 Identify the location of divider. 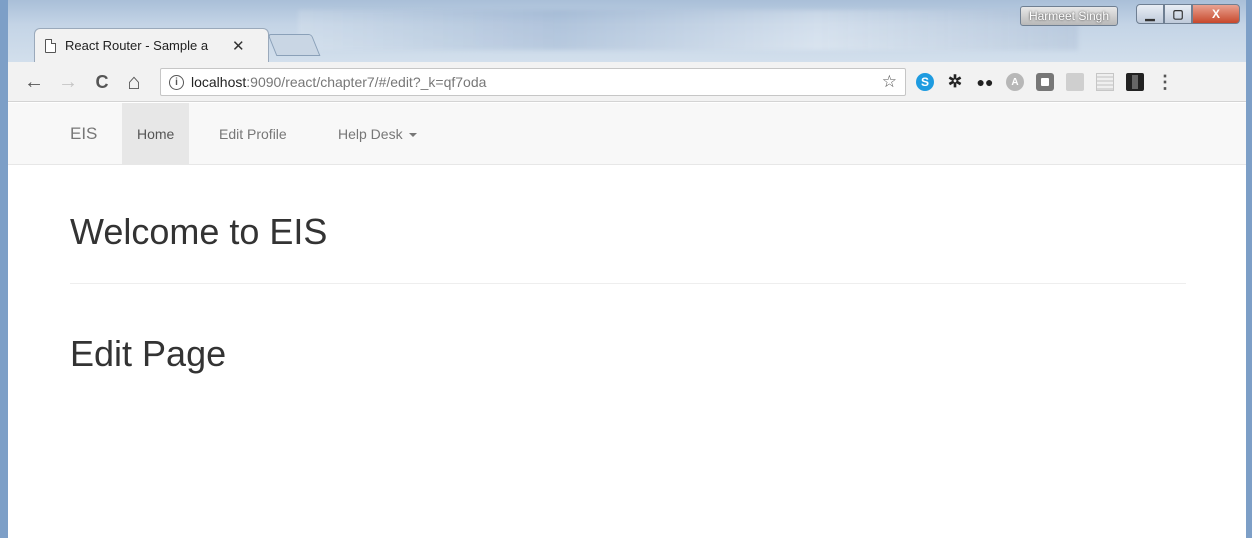
(628, 283).